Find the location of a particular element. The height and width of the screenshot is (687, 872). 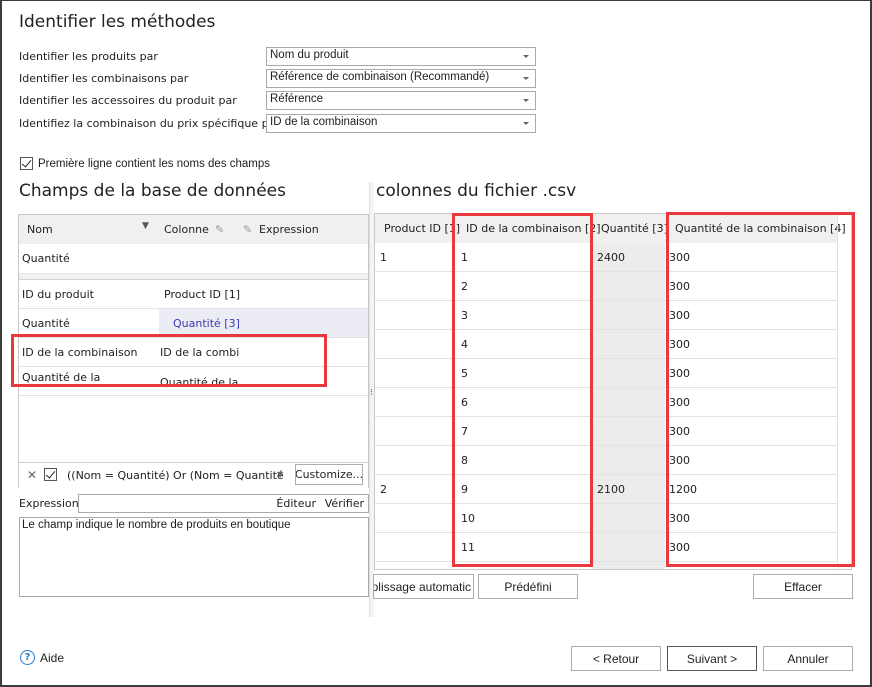

expression-input: Éditeur Vérifier is located at coordinates (223, 503).